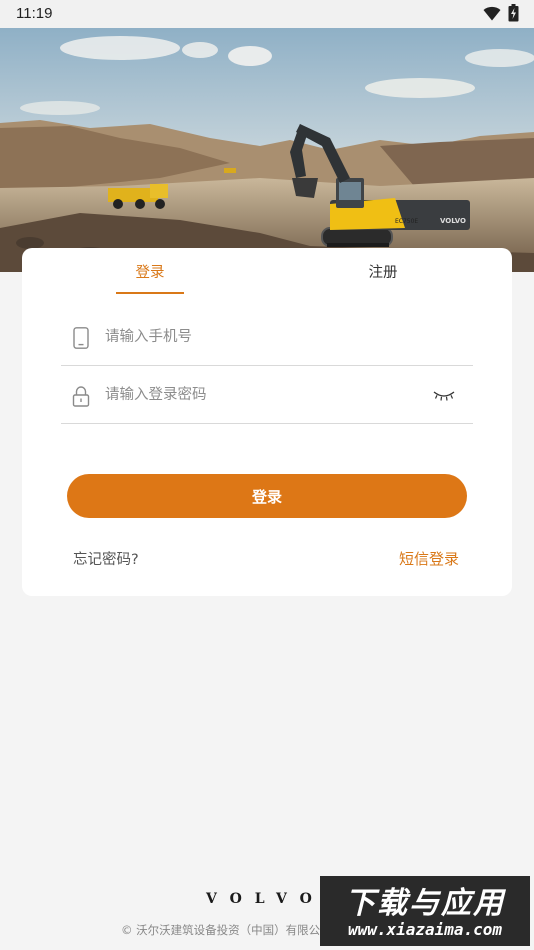  What do you see at coordinates (513, 13) in the screenshot?
I see `battery-charging-icon` at bounding box center [513, 13].